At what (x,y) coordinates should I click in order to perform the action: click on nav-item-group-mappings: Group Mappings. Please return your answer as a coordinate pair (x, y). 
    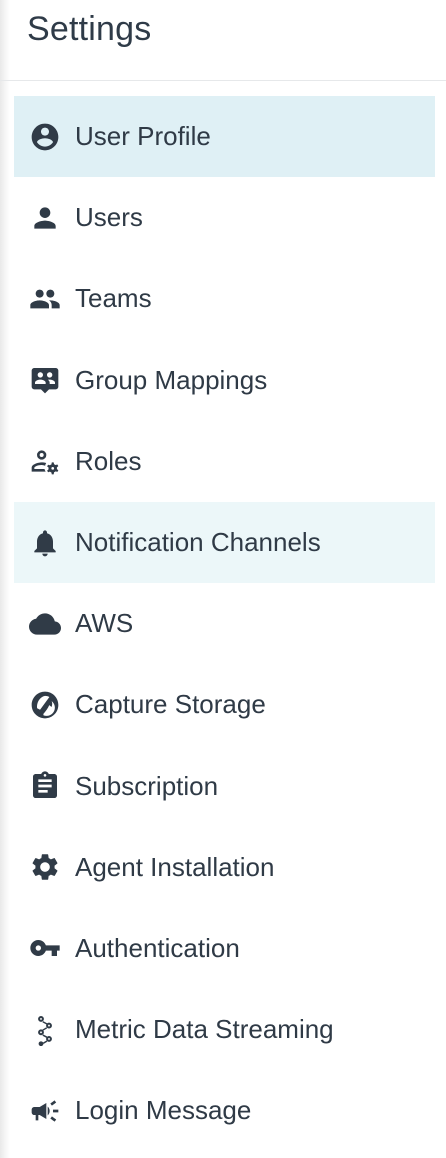
    Looking at the image, I should click on (224, 380).